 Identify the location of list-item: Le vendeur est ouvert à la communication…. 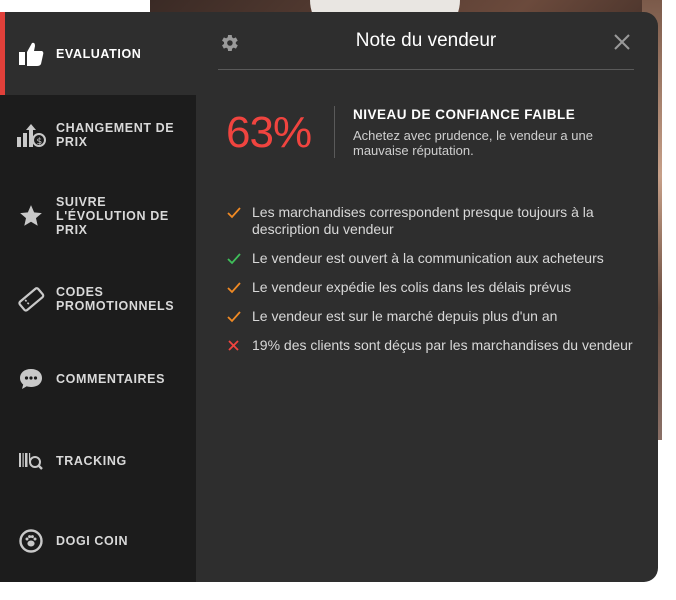
(431, 258).